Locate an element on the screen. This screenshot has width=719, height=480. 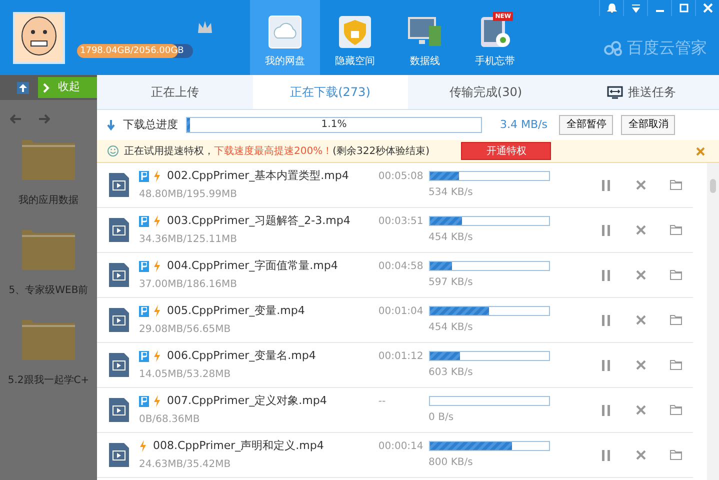
tab: 正在上传 is located at coordinates (174, 92).